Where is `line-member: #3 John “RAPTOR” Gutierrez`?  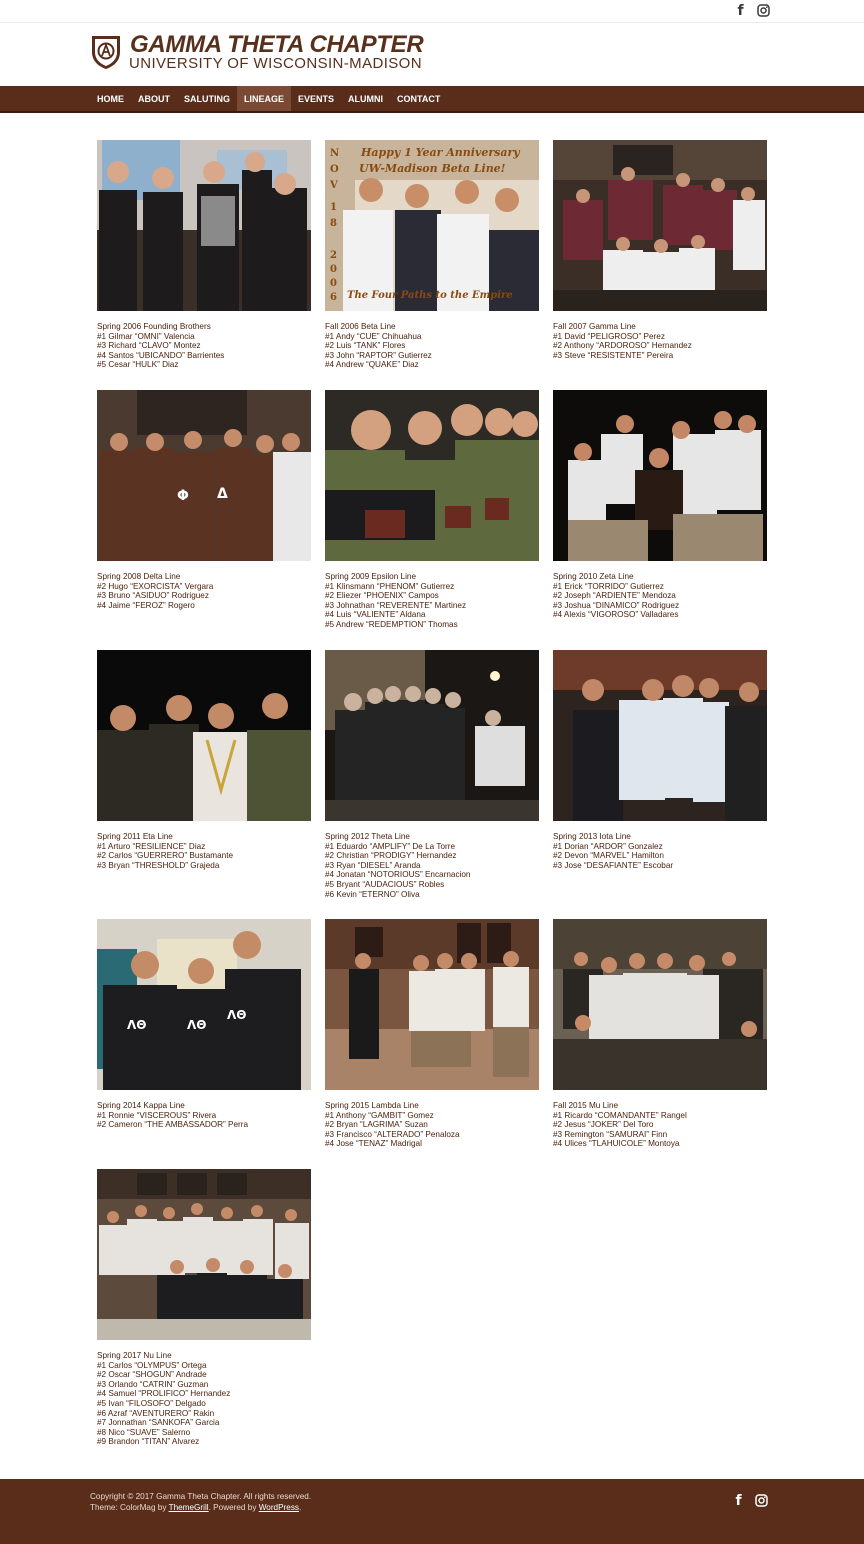
line-member: #3 John “RAPTOR” Gutierrez is located at coordinates (378, 355).